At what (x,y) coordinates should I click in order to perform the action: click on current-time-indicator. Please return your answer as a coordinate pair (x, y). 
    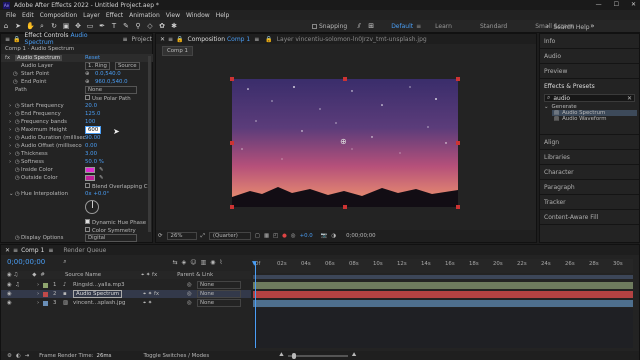
    Looking at the image, I should click on (255, 305).